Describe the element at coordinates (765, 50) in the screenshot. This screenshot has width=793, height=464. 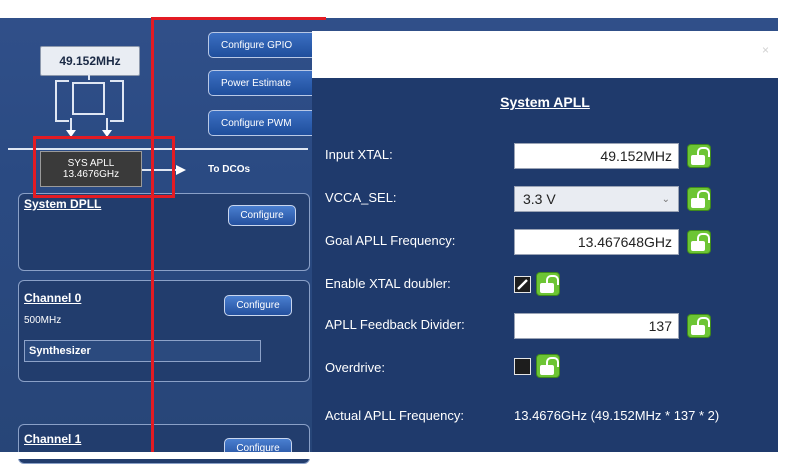
I see `close-icon: ×` at that location.